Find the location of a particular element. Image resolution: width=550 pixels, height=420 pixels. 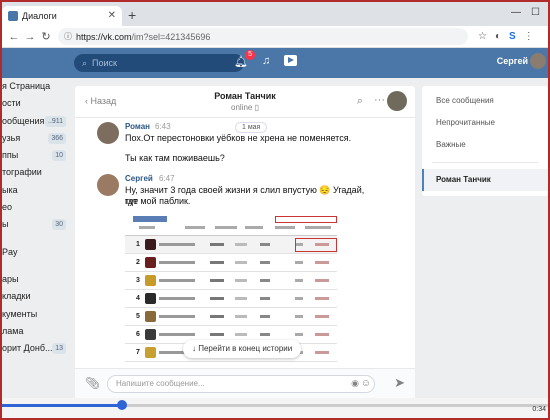

dialog-search-icon: ⌕ is located at coordinates (360, 101).